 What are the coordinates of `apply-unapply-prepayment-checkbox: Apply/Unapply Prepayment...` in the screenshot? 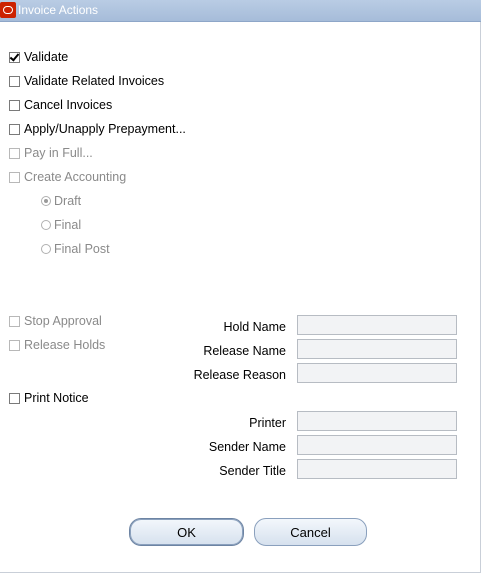 It's located at (97, 129).